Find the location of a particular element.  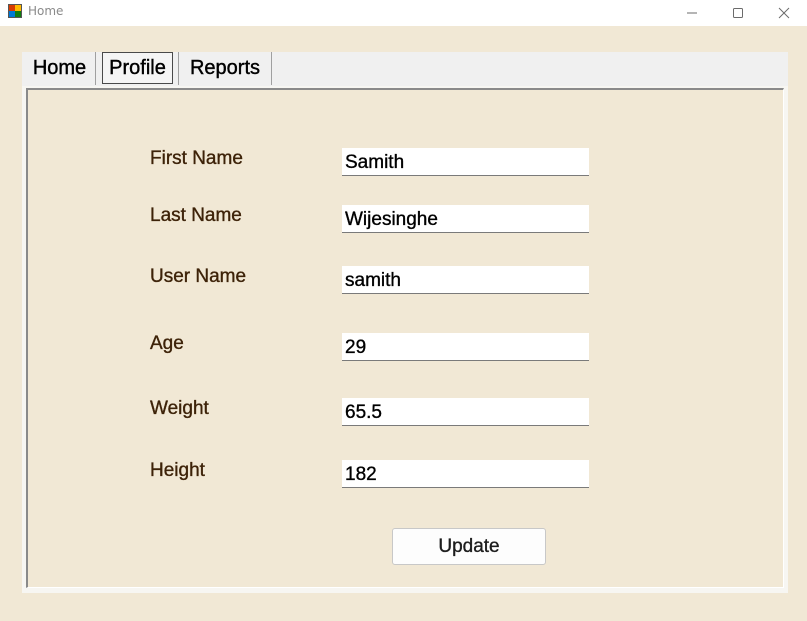

tab-strip: Home Profile Reports is located at coordinates (405, 69).